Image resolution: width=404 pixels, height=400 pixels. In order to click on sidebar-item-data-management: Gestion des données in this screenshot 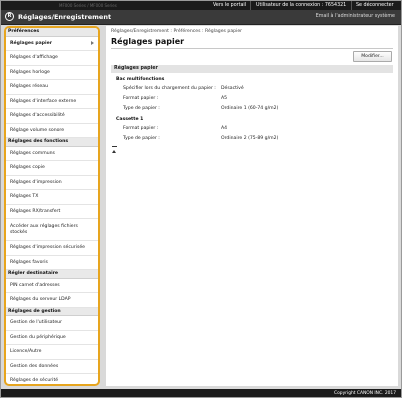, I will do `click(52, 367)`.